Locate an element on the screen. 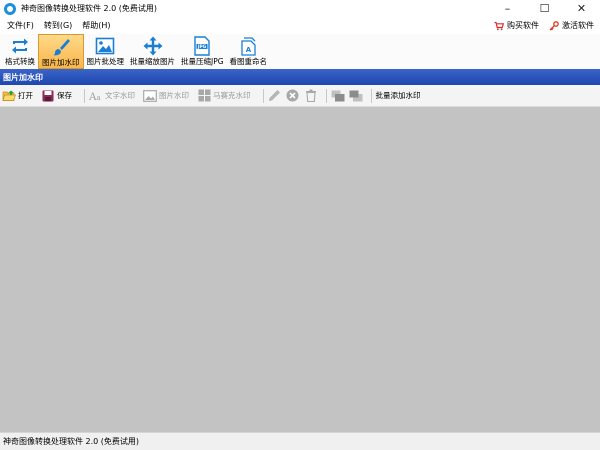  toolbar-batch-process-label: 图片批处理 is located at coordinates (105, 61).